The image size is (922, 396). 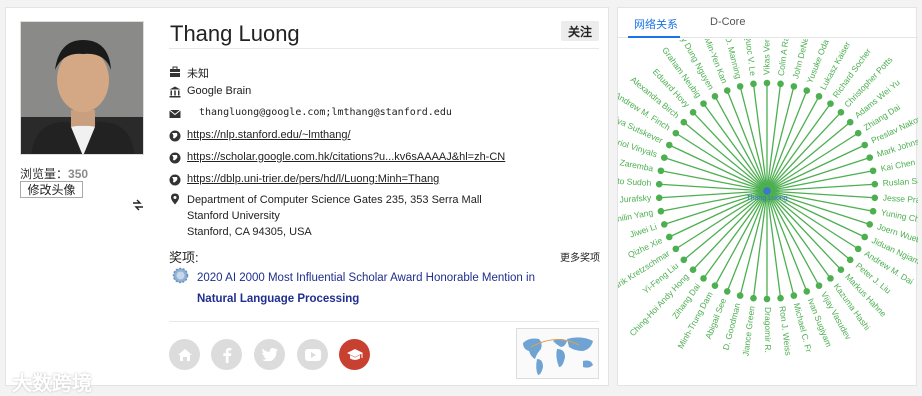 I want to click on follow-button: 关注, so click(x=580, y=31).